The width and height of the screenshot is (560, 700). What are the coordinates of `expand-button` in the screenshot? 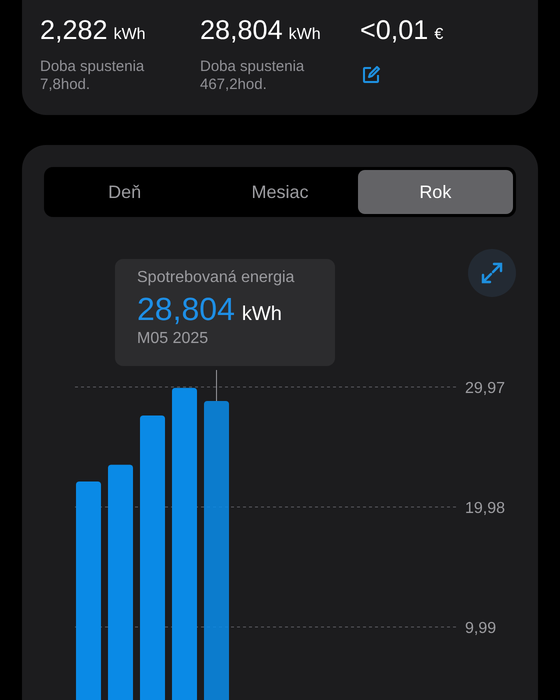 It's located at (492, 273).